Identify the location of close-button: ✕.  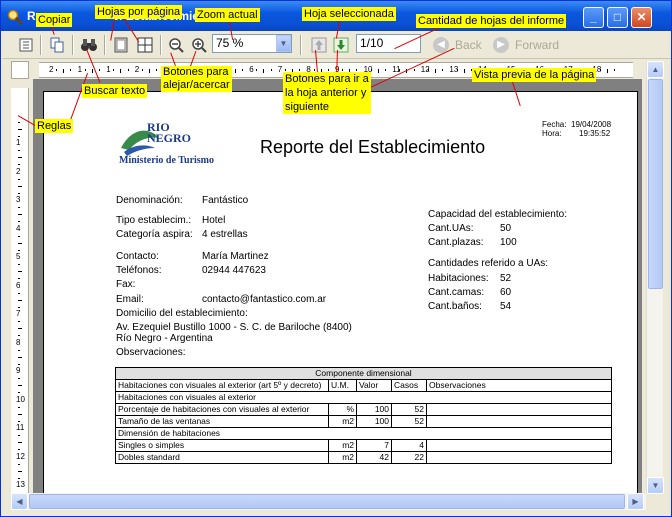
(641, 17).